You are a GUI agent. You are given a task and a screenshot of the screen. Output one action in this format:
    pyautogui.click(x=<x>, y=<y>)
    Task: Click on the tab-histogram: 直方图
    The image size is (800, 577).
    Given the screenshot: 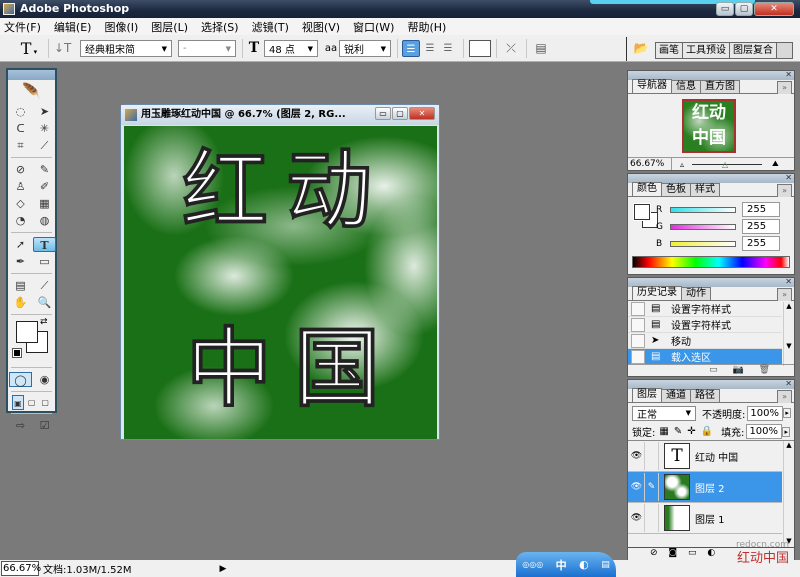 What is the action you would take?
    pyautogui.click(x=720, y=86)
    